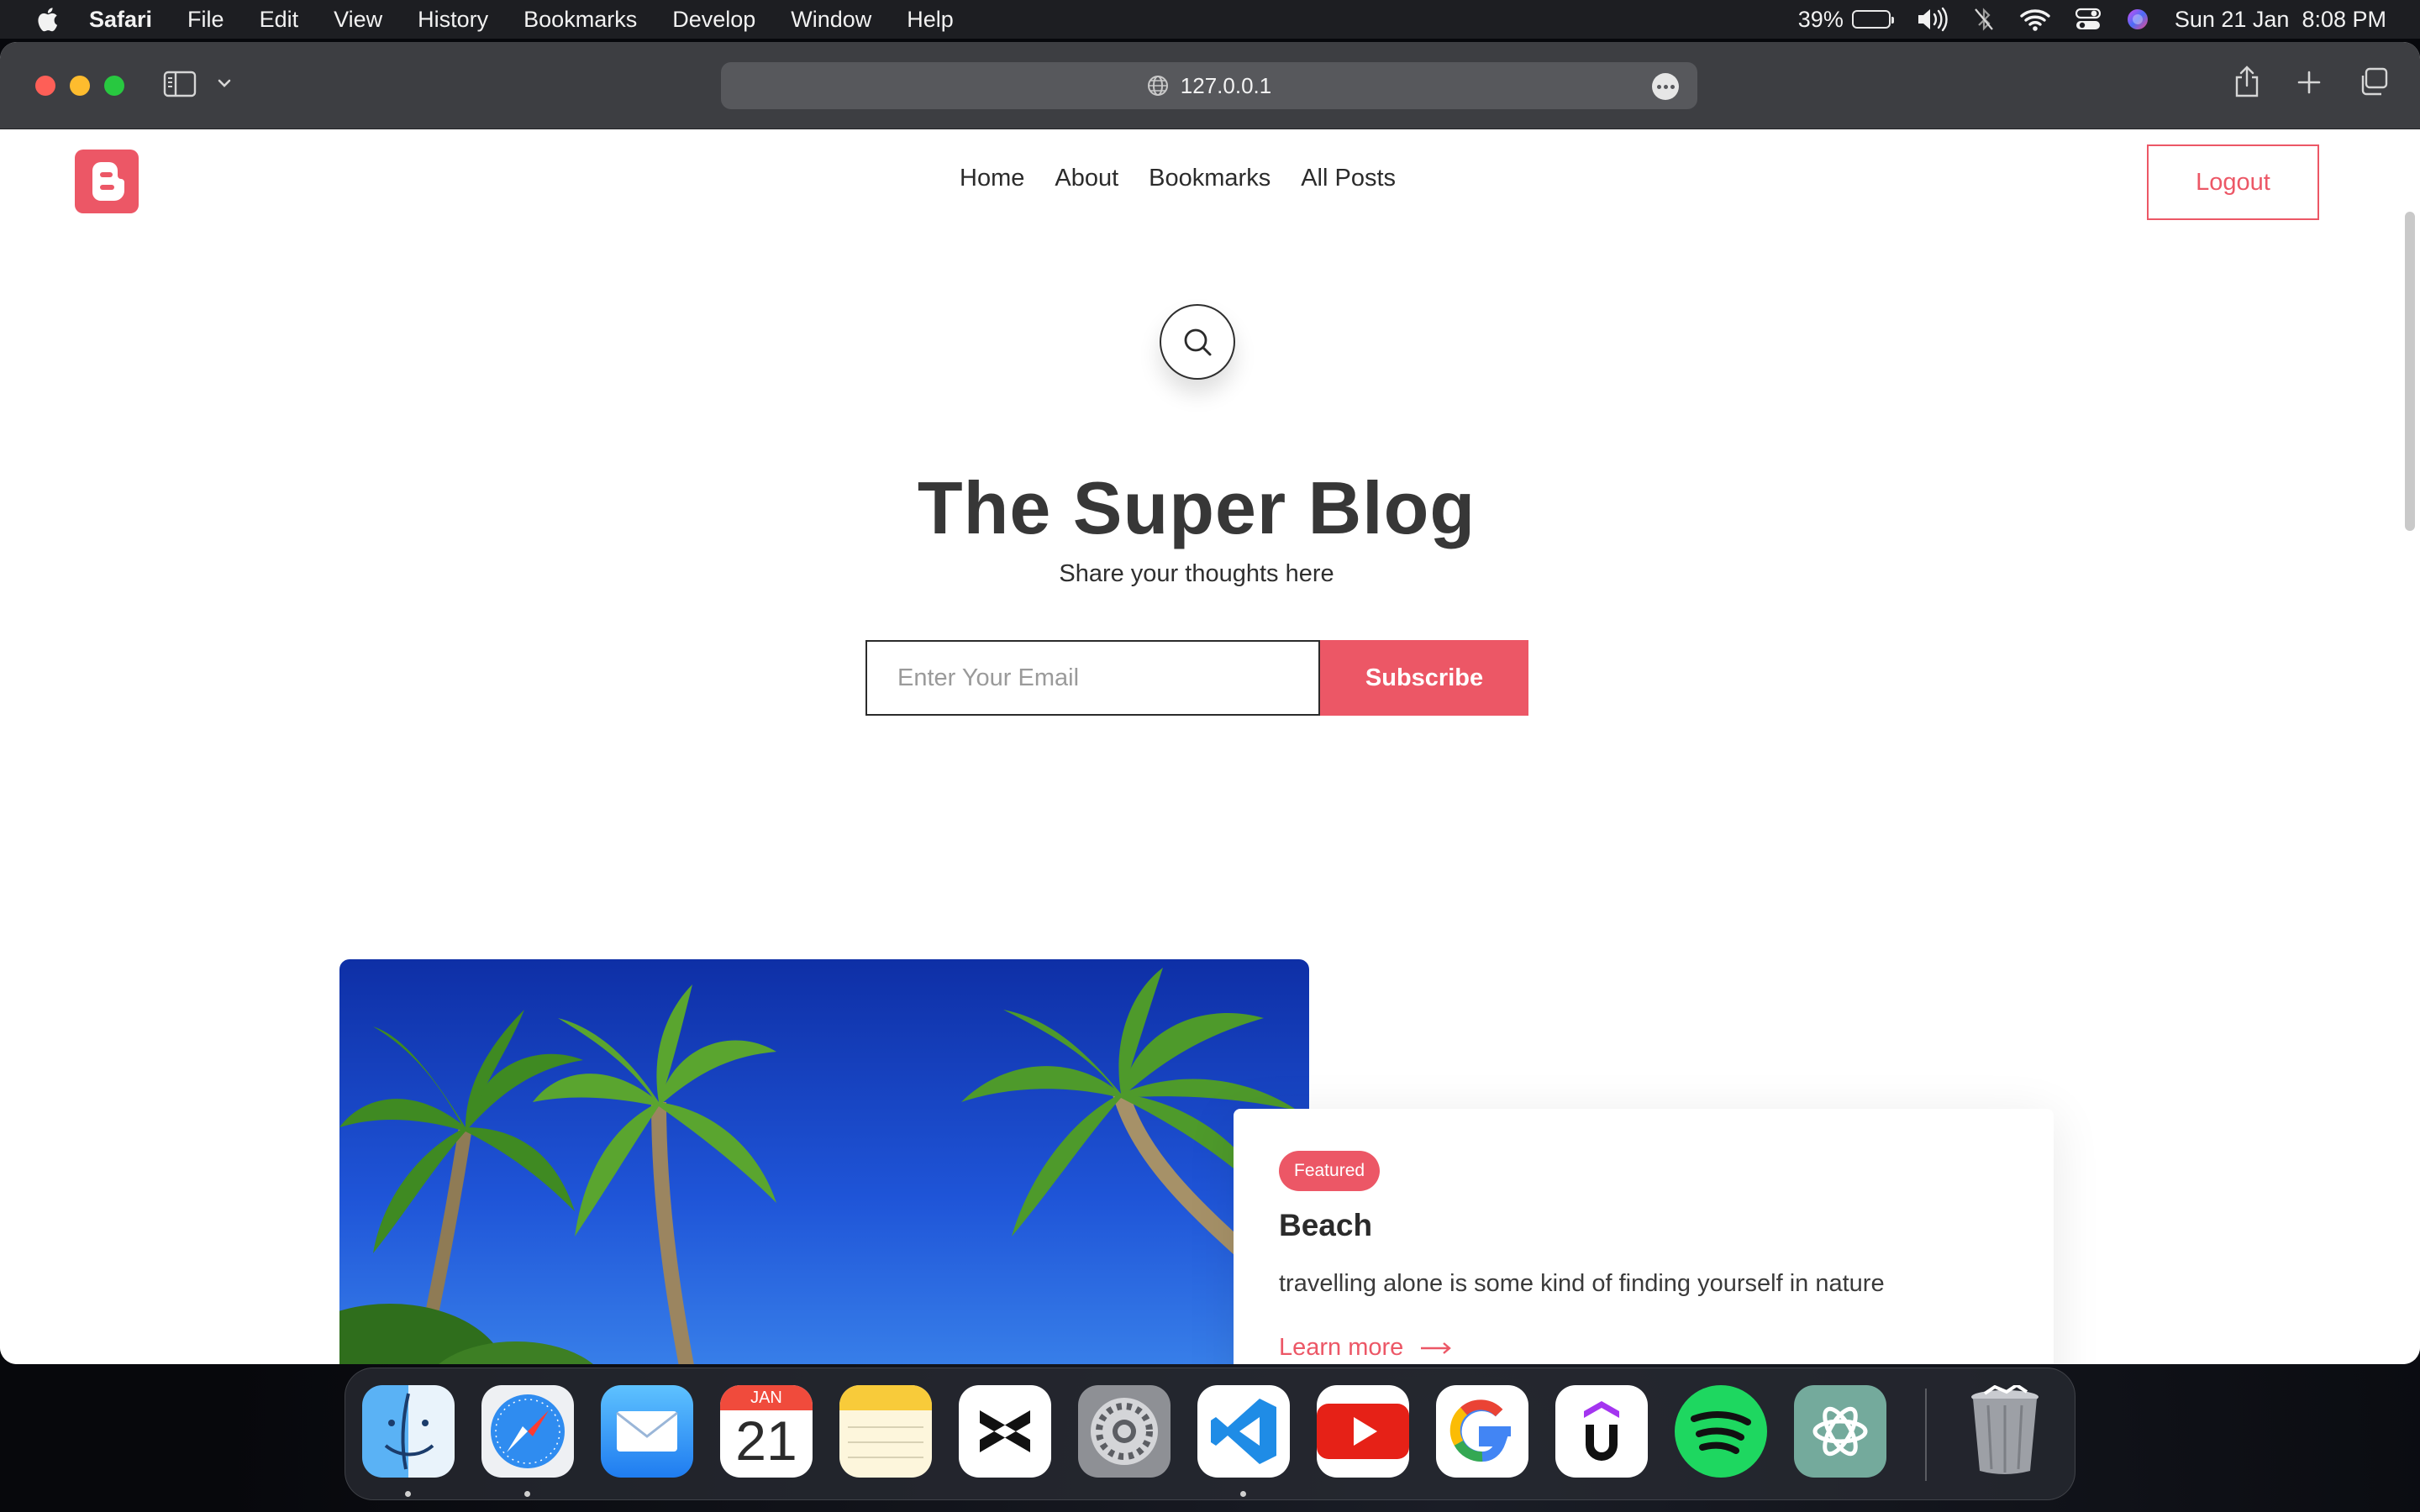  What do you see at coordinates (1196, 507) in the screenshot?
I see `page-title: The Super Blog` at bounding box center [1196, 507].